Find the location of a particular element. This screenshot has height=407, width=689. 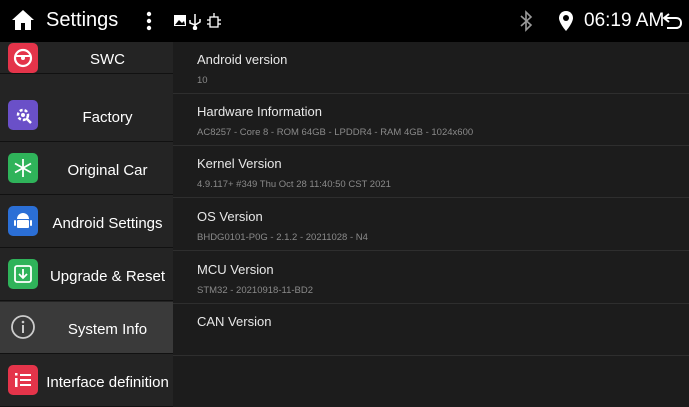

sidebar-item-label: Factory is located at coordinates (107, 117).